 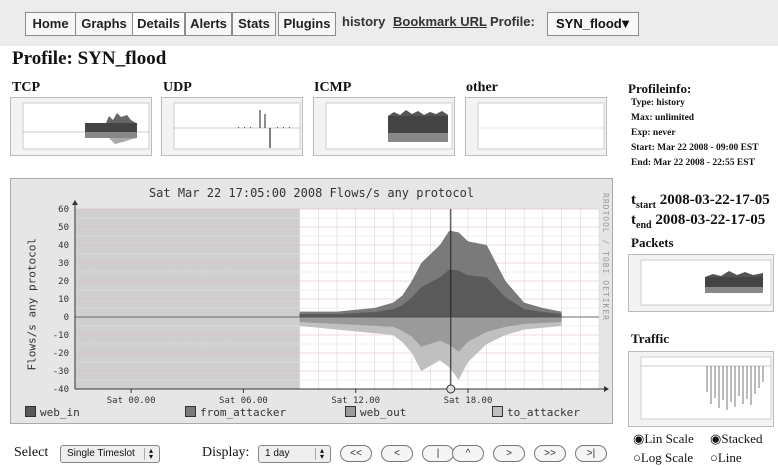 I want to click on nav-end-button: >|, so click(x=591, y=453).